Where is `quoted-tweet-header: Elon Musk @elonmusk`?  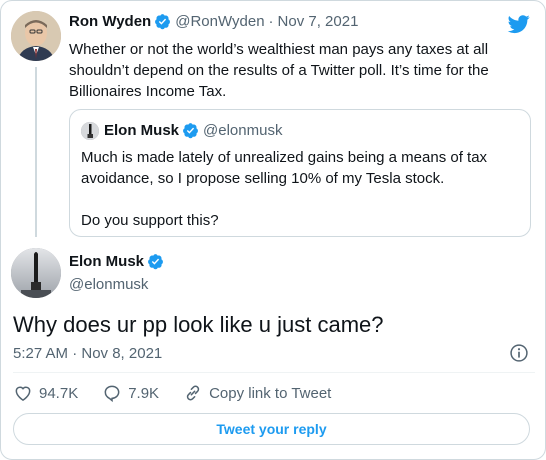
quoted-tweet-header: Elon Musk @elonmusk is located at coordinates (193, 130).